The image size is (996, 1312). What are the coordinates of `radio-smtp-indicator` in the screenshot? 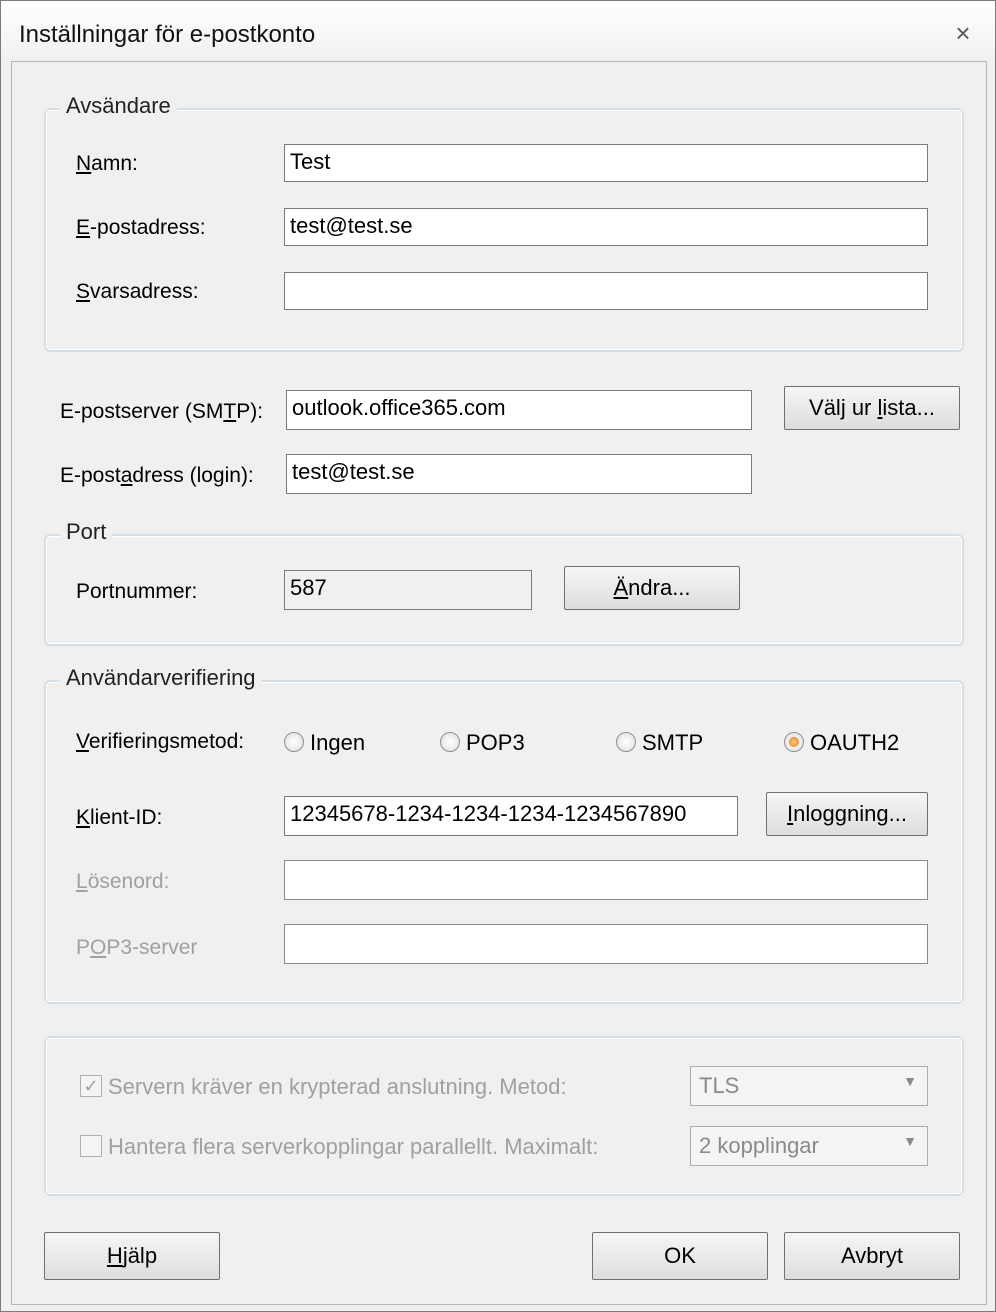 It's located at (626, 742).